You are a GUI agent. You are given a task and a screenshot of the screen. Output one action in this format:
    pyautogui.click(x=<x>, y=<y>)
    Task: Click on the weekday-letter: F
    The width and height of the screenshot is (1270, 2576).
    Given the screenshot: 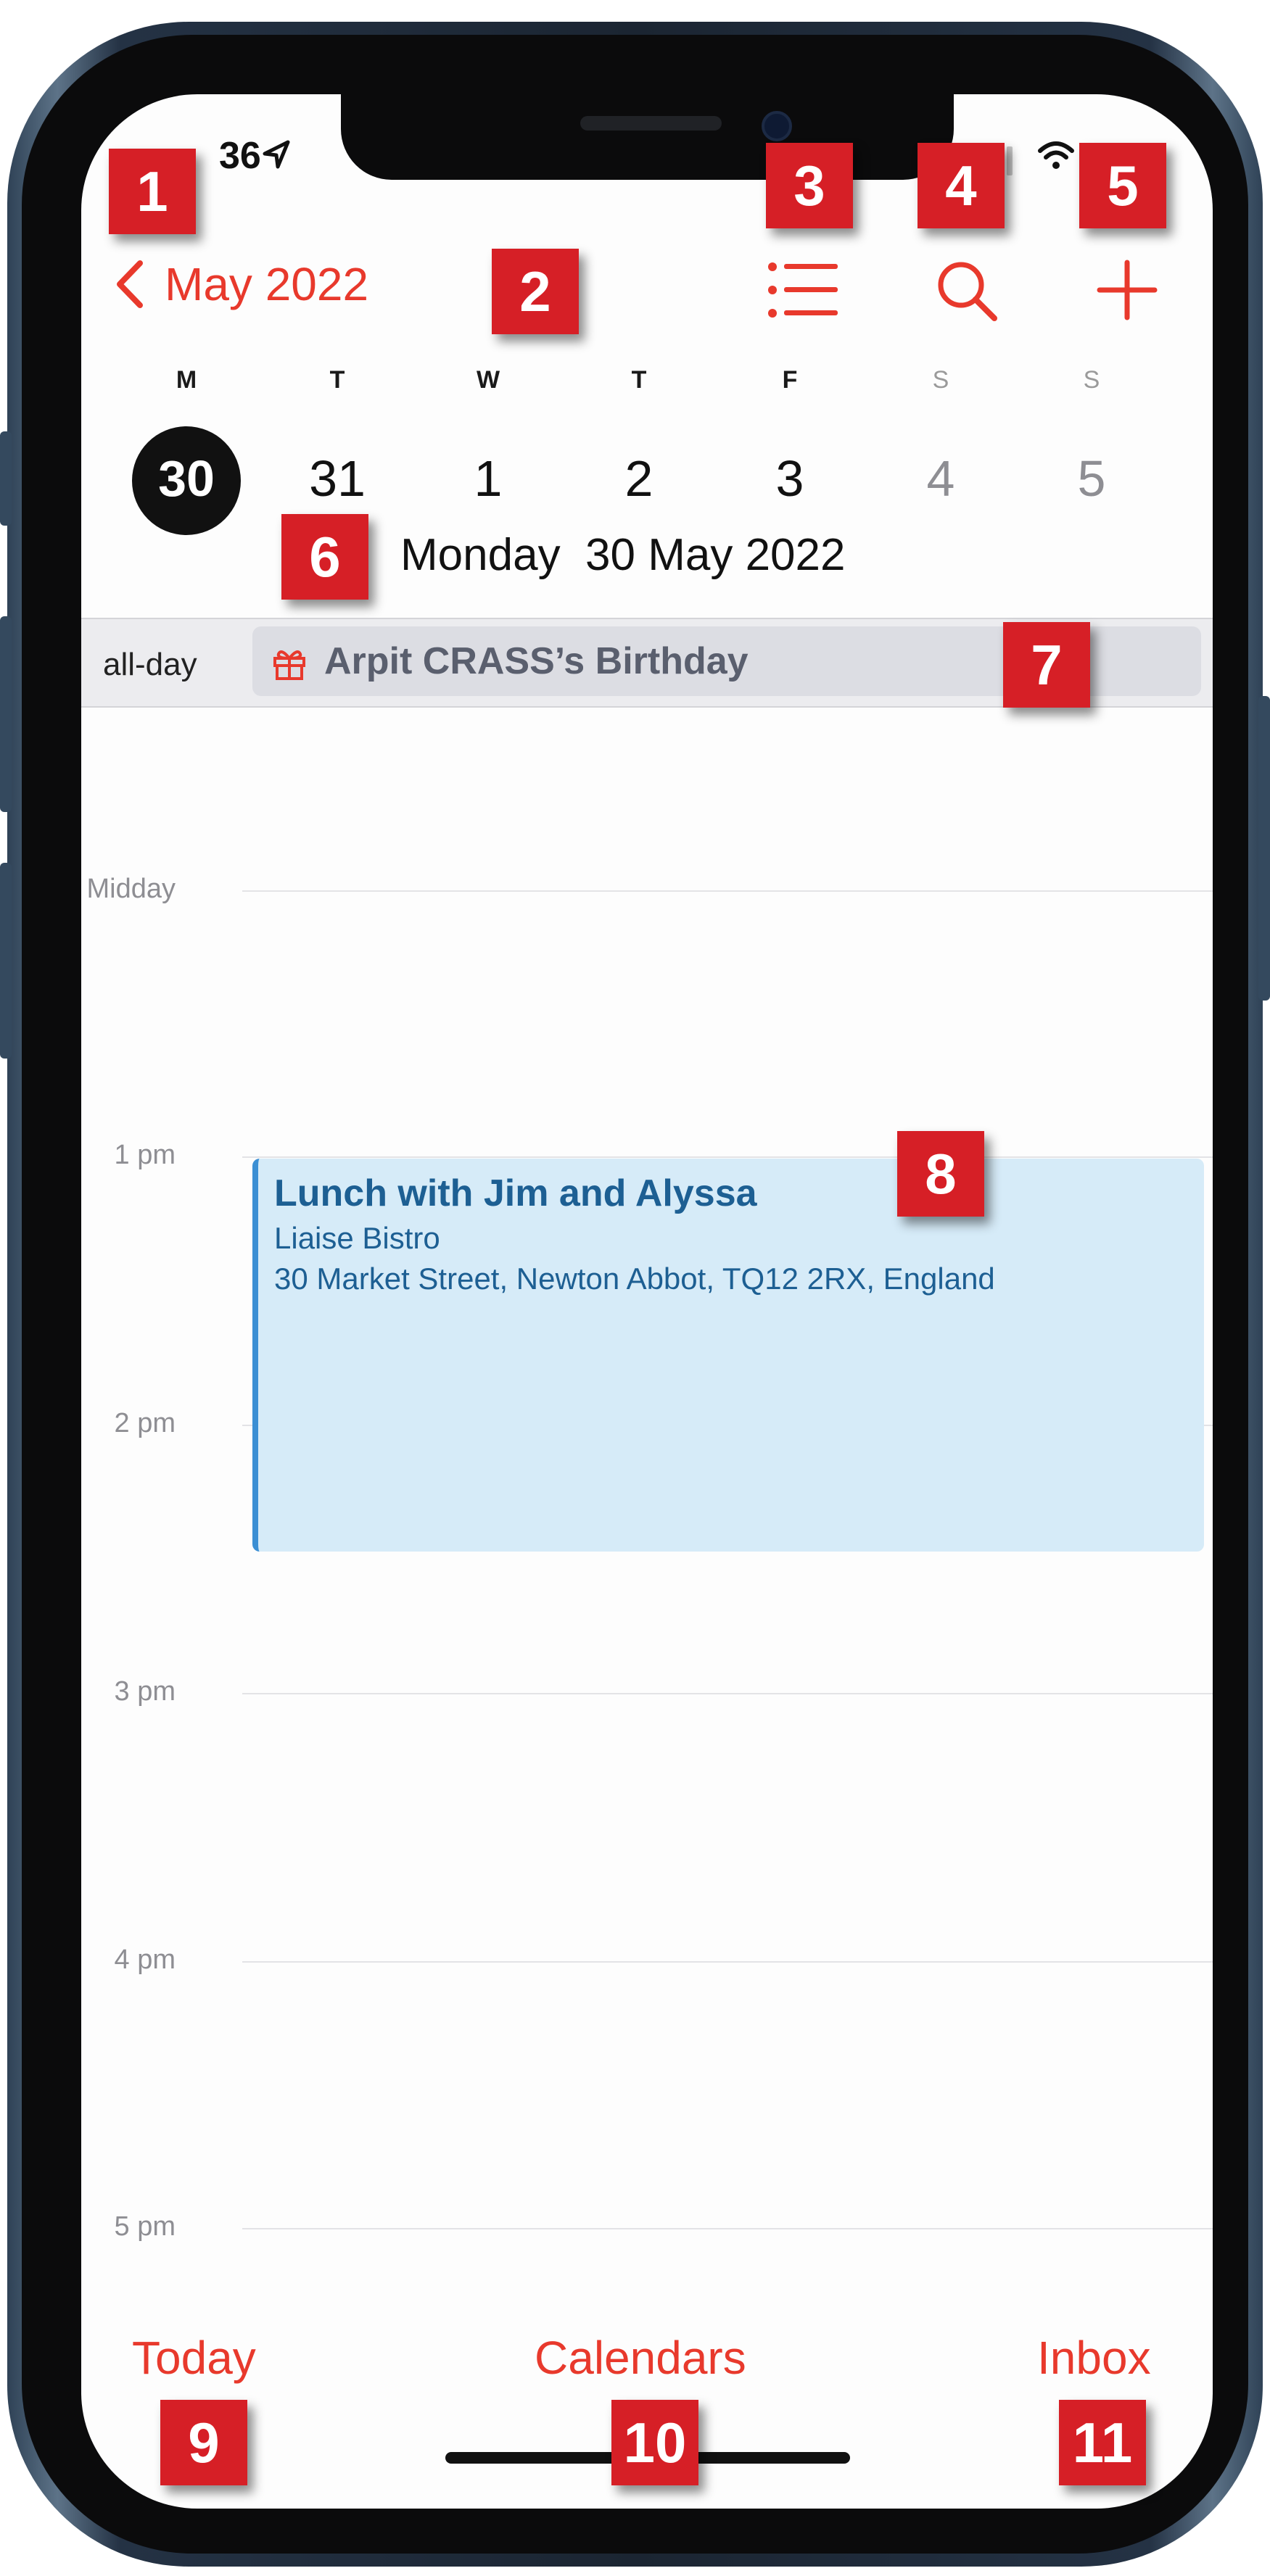 What is the action you would take?
    pyautogui.click(x=790, y=380)
    